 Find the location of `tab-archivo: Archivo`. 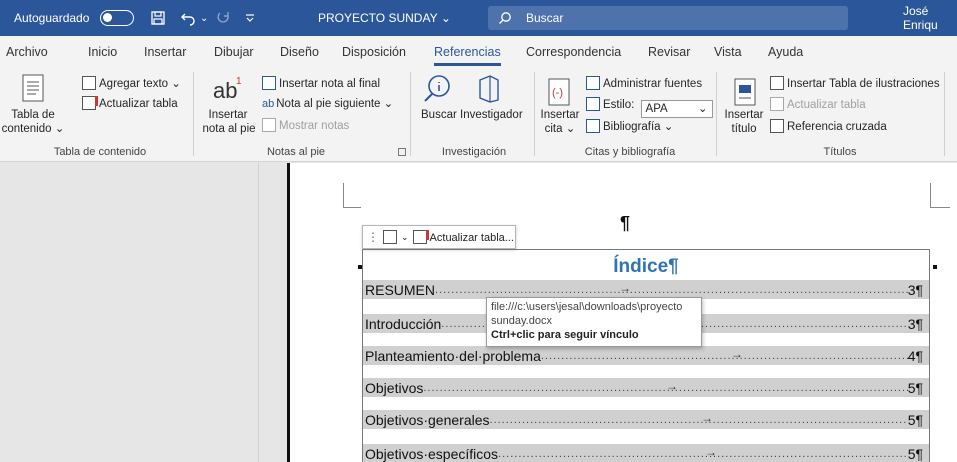

tab-archivo: Archivo is located at coordinates (27, 52).